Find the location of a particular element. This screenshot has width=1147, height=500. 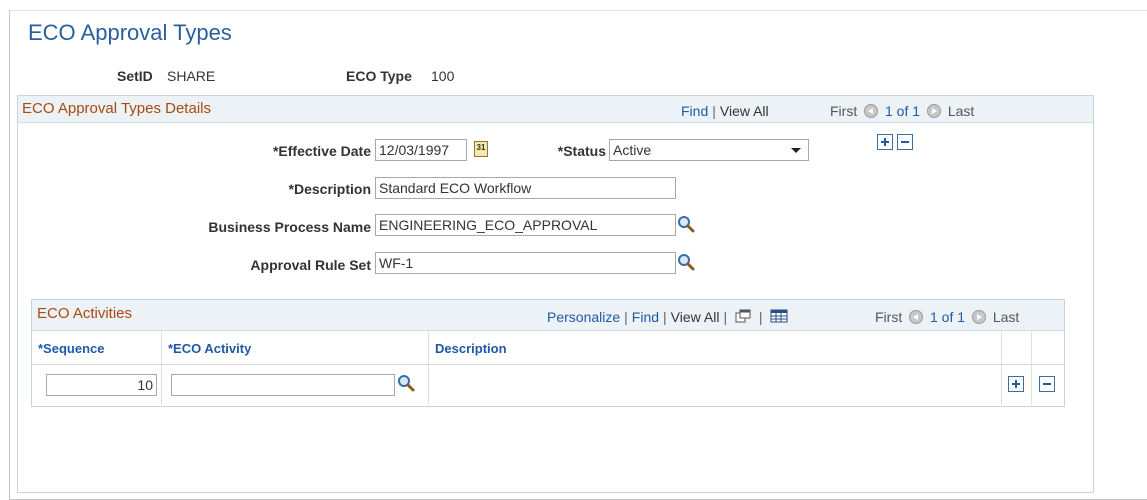

details-nav: Find | View All is located at coordinates (725, 111).